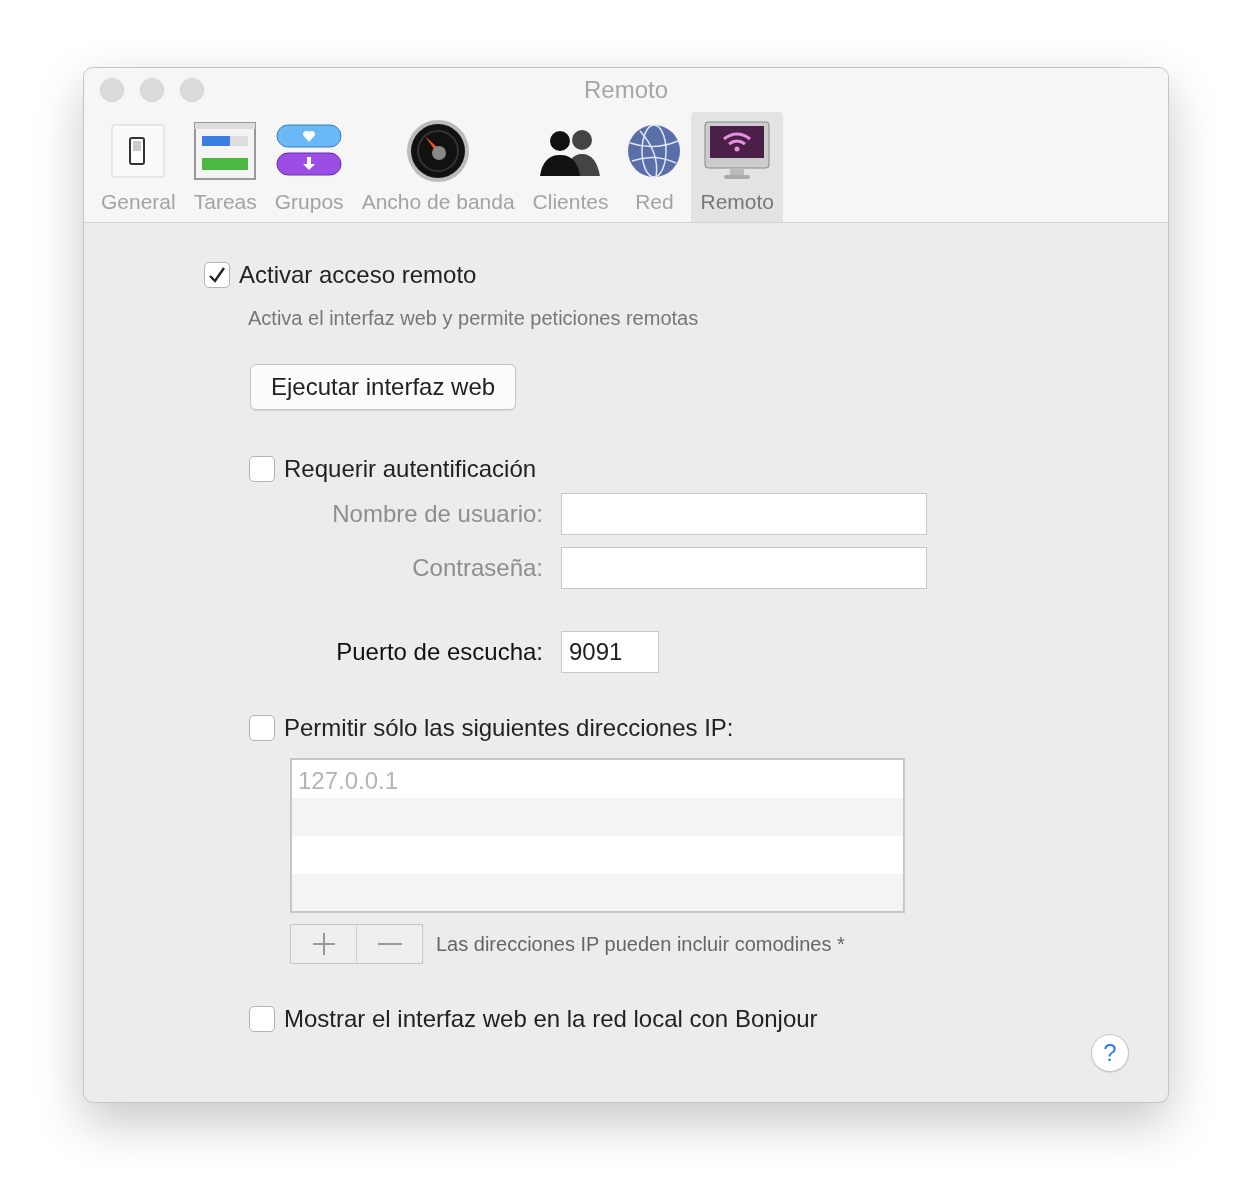 This screenshot has height=1202, width=1252. What do you see at coordinates (309, 151) in the screenshot?
I see `heart-and-arrow-icon` at bounding box center [309, 151].